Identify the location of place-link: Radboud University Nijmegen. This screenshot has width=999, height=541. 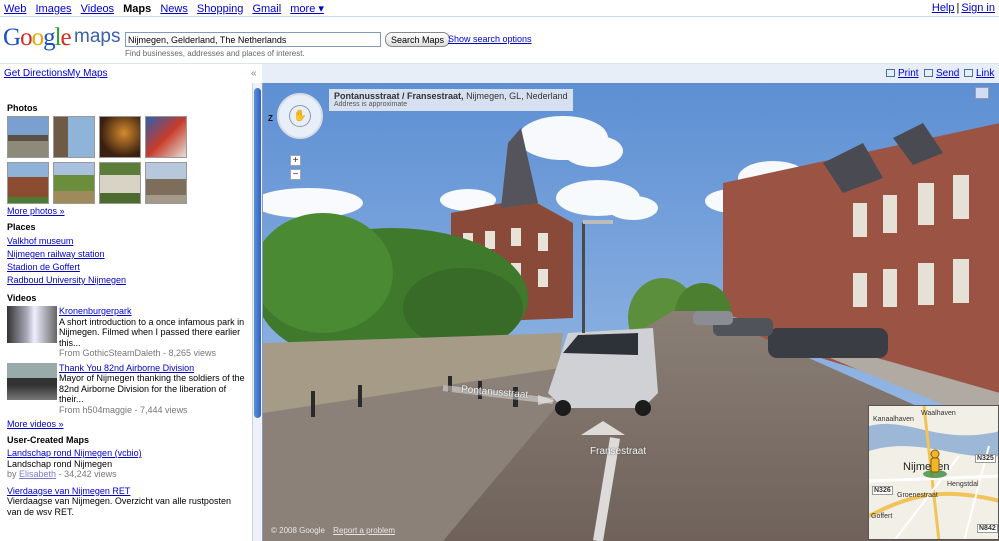
(126, 280).